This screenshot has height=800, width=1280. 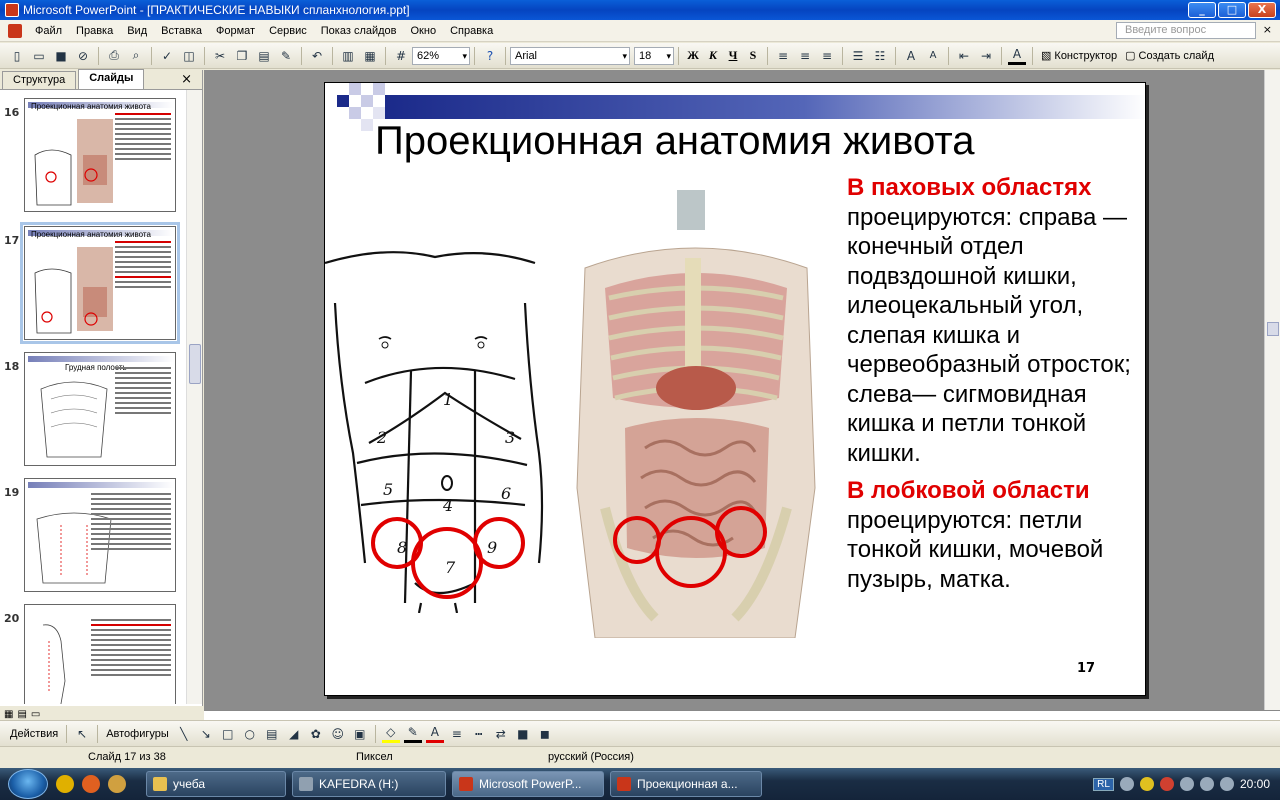 What do you see at coordinates (733, 56) in the screenshot?
I see `underline-button: Ч` at bounding box center [733, 56].